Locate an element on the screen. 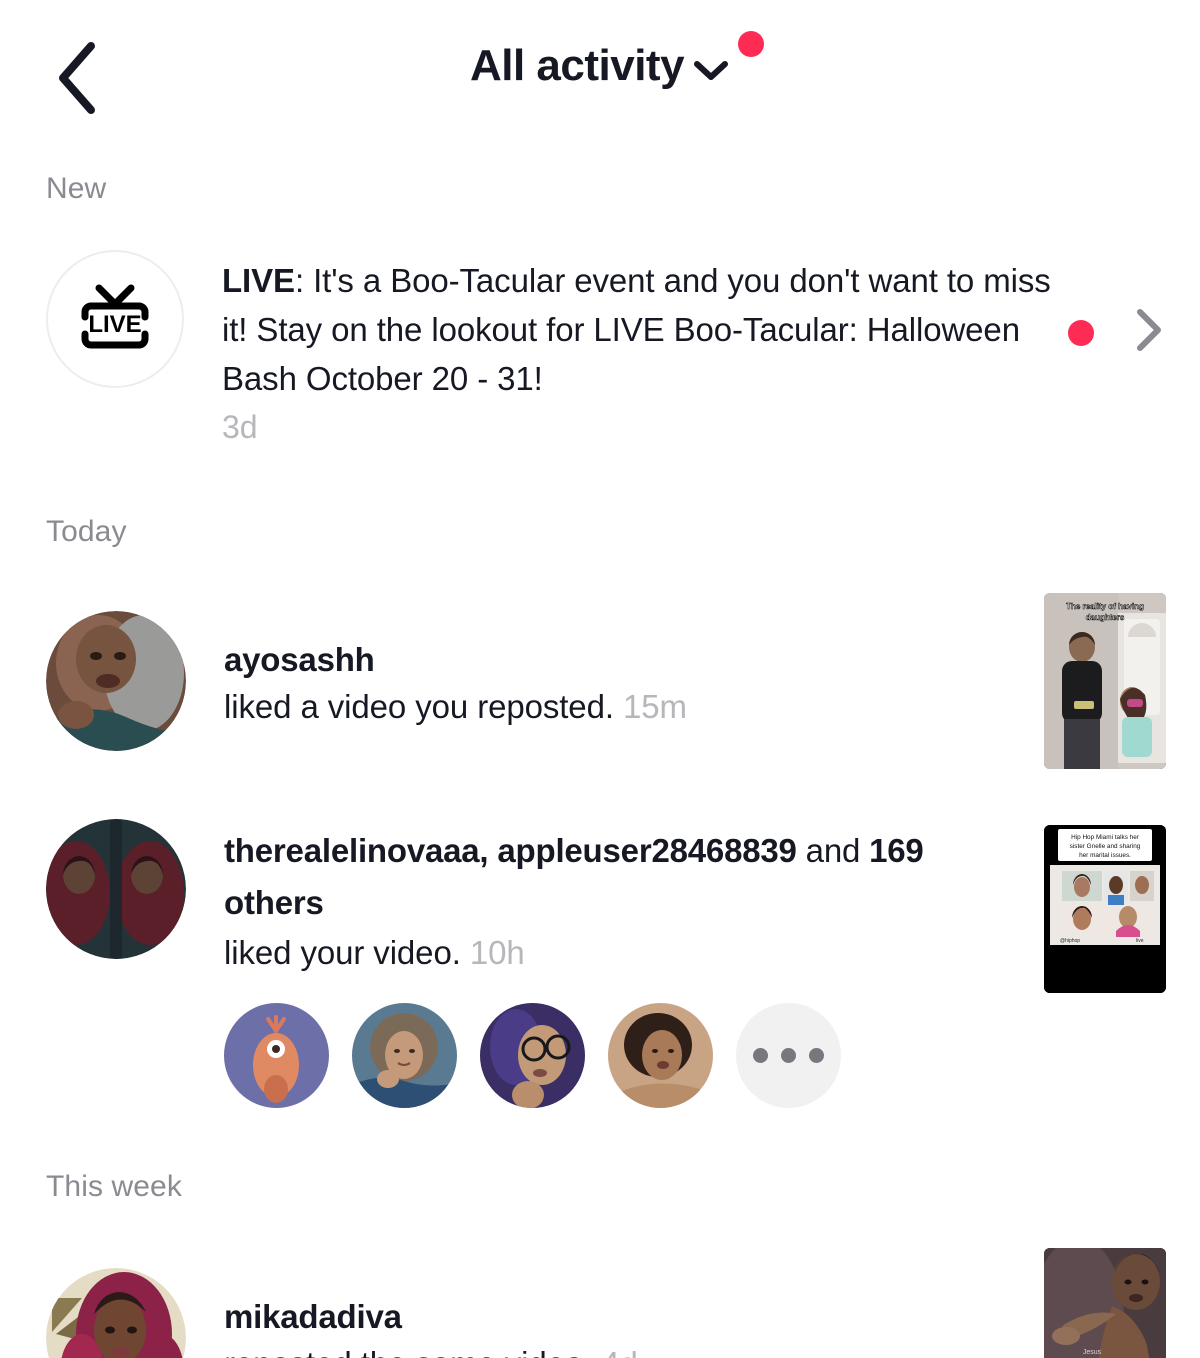  row-right: The reality of having daughters is located at coordinates (1099, 681).